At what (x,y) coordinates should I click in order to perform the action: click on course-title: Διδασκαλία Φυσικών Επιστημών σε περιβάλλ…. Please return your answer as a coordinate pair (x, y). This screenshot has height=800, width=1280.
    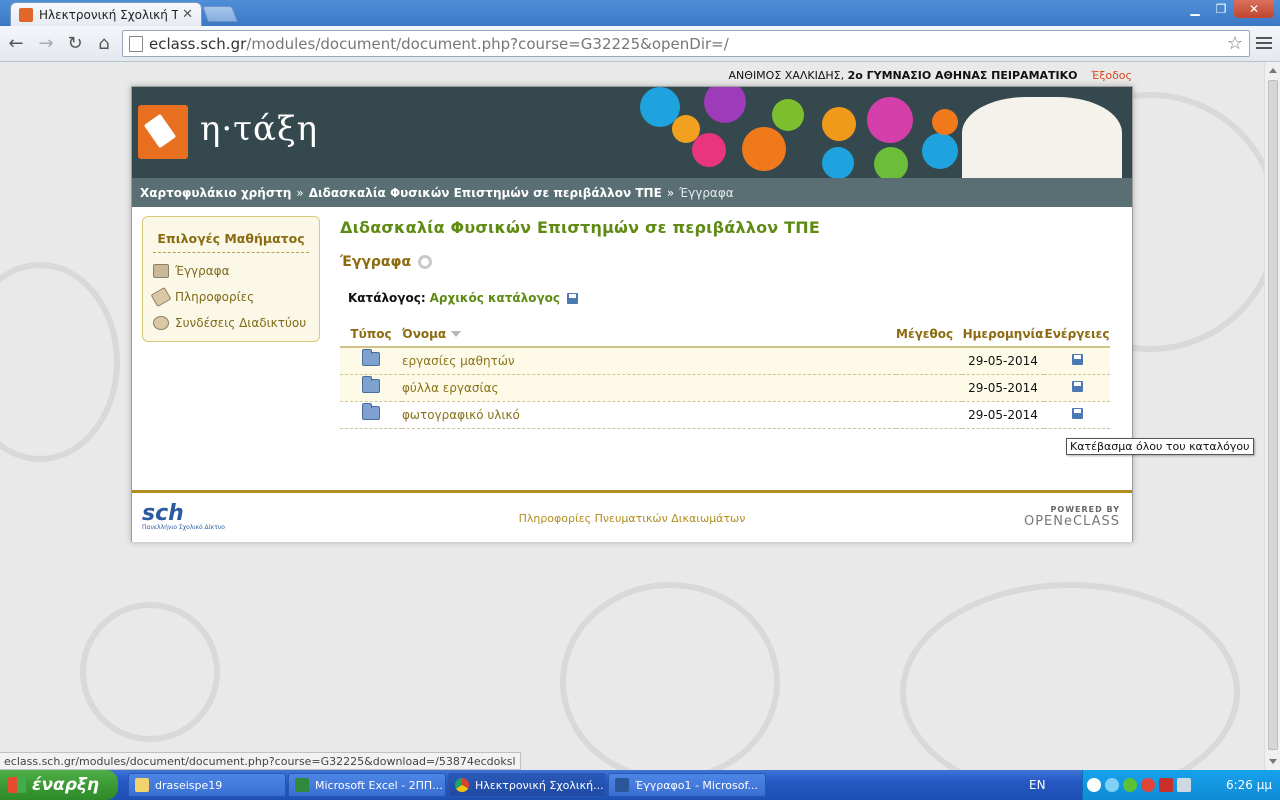
    Looking at the image, I should click on (580, 227).